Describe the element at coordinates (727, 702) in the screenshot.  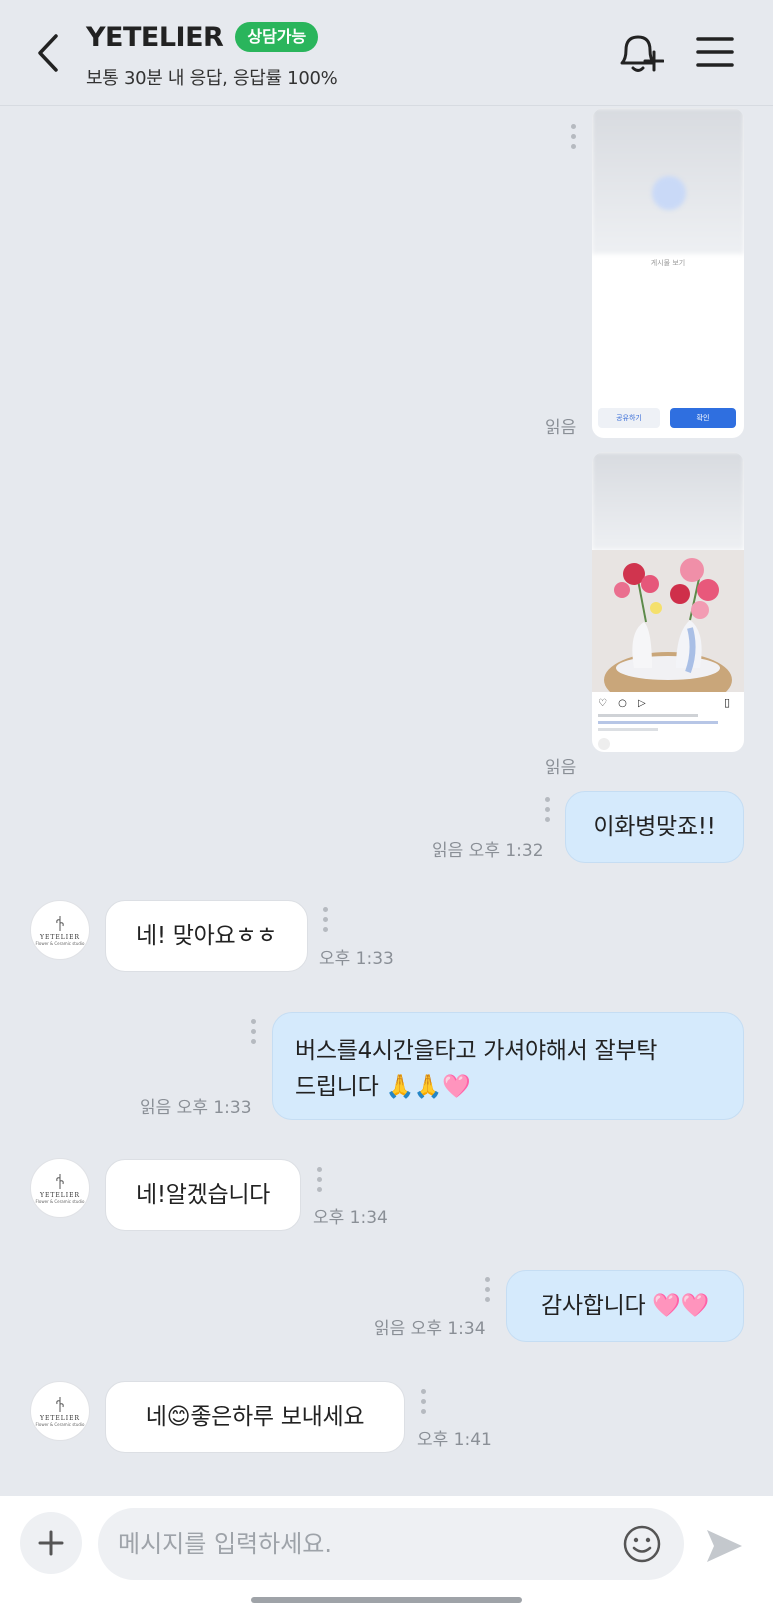
I see `bookmark-icon: ▯` at that location.